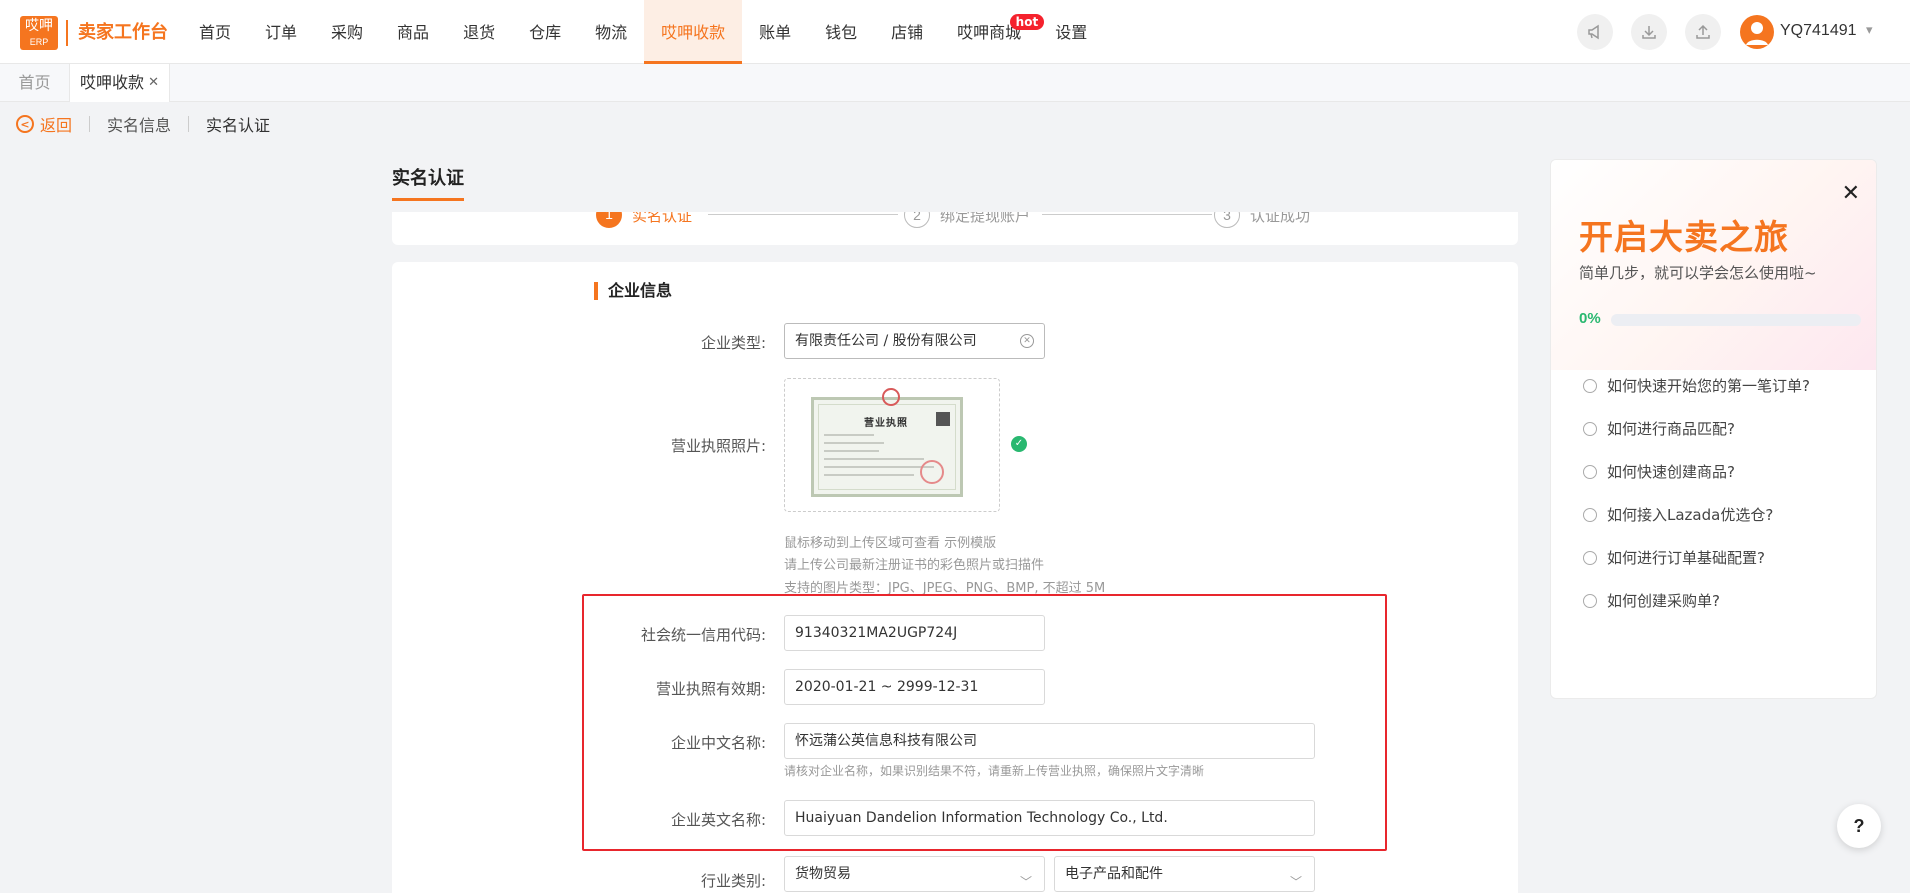 The width and height of the screenshot is (1910, 893). I want to click on back-label: 返回, so click(56, 125).